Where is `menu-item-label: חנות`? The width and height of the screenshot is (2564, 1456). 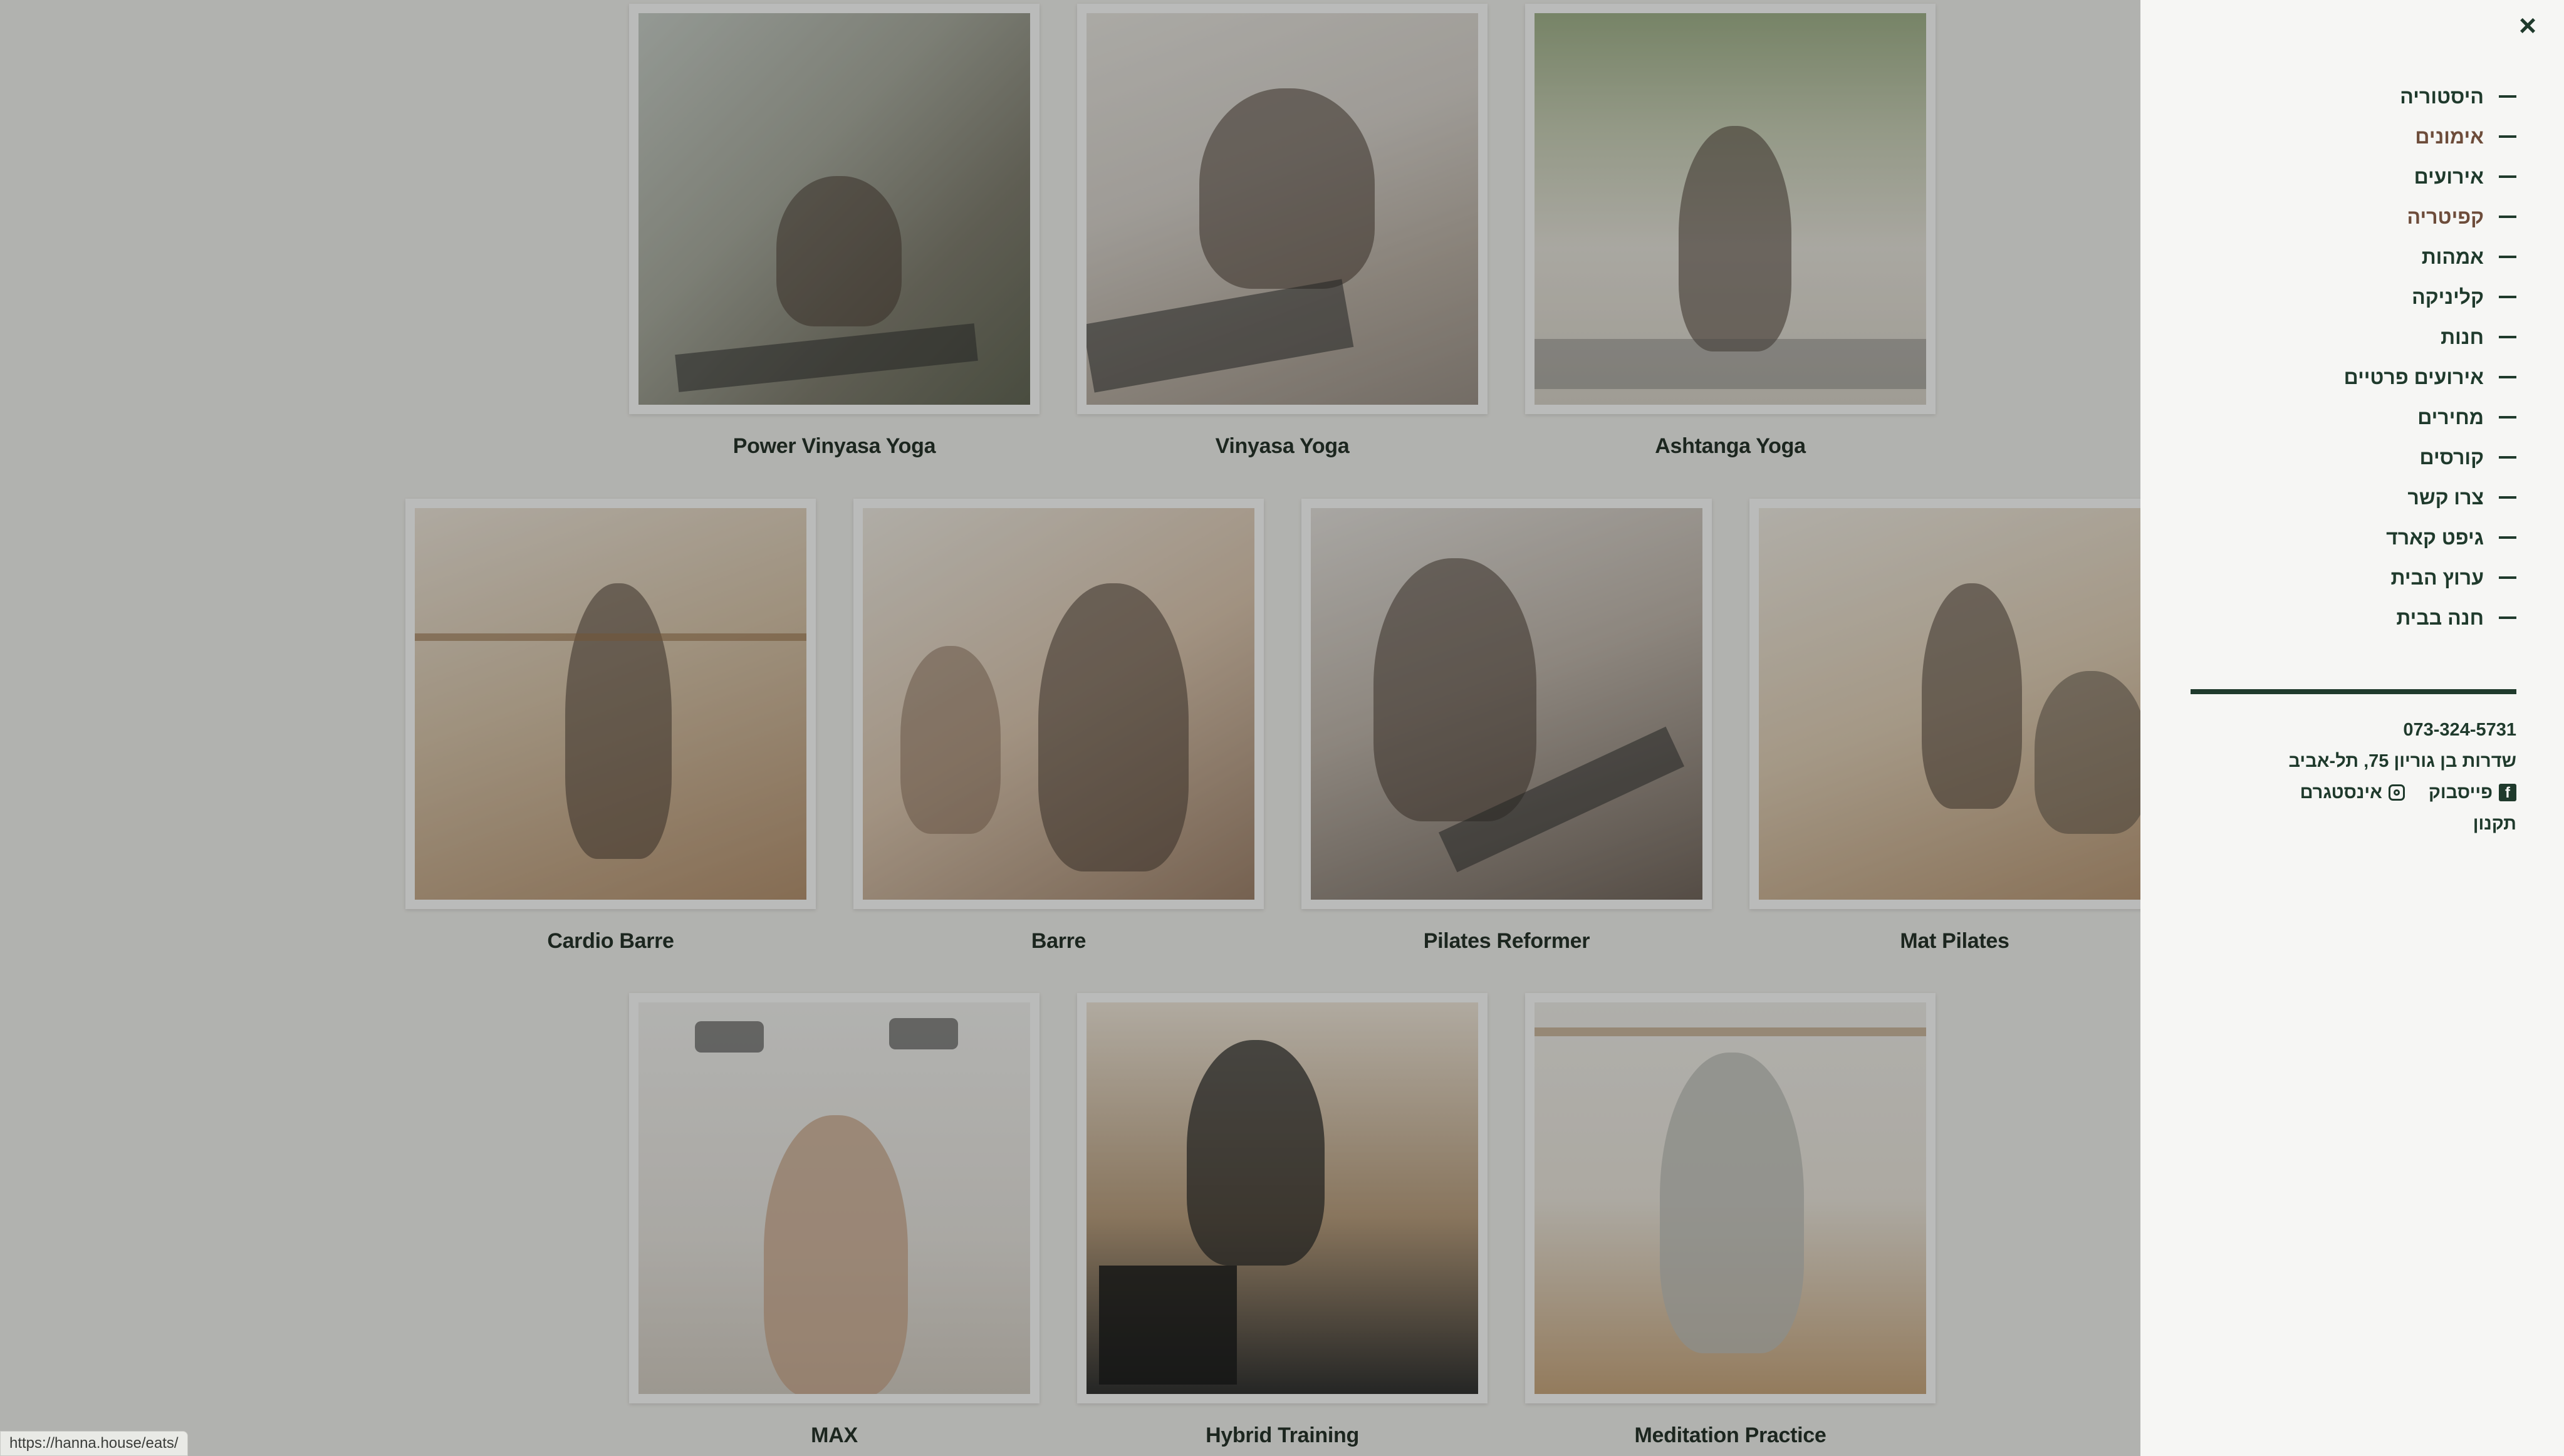
menu-item-label: חנות is located at coordinates (2462, 337).